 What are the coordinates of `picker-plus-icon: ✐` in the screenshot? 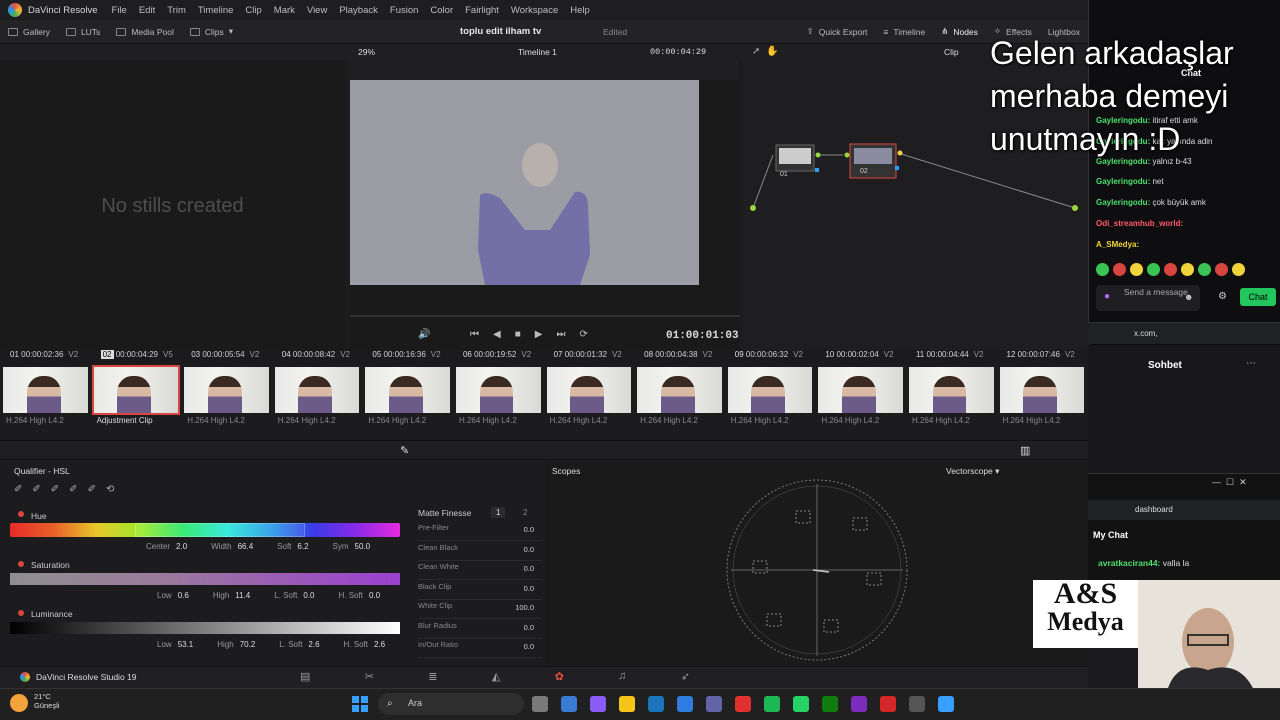 It's located at (55, 489).